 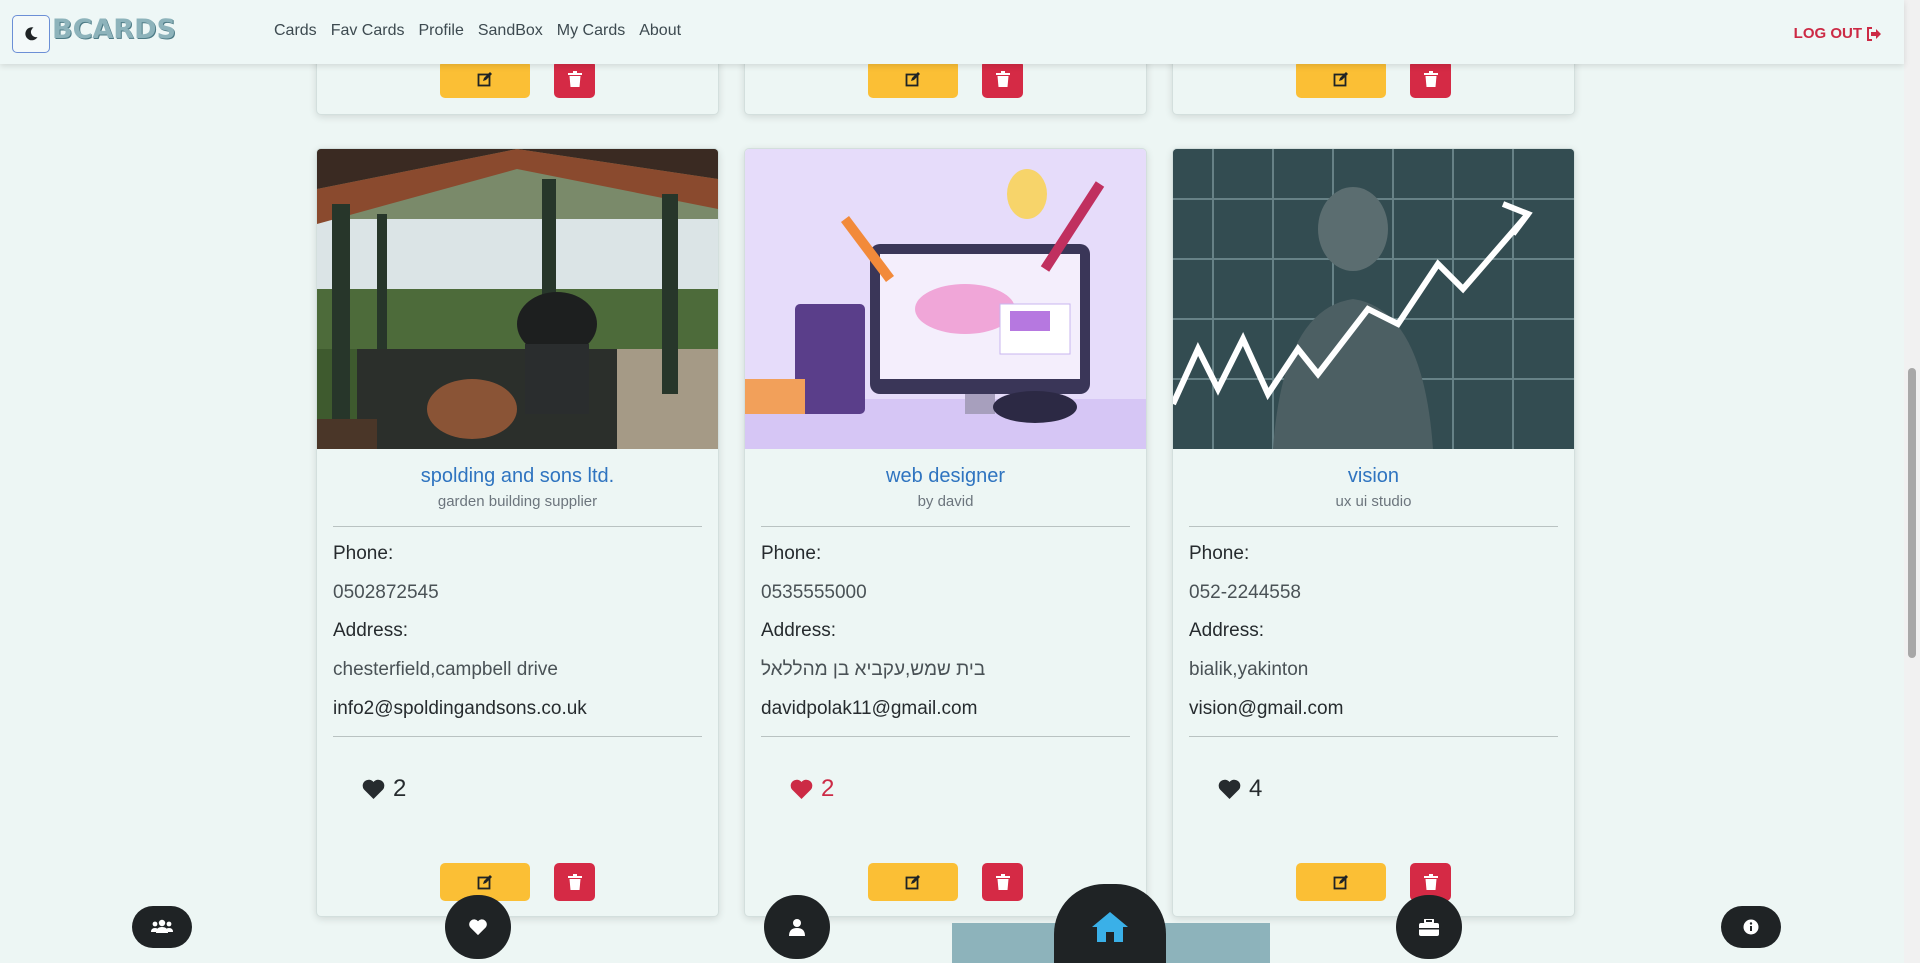 What do you see at coordinates (517, 501) in the screenshot?
I see `card-subtitle: garden building supplier` at bounding box center [517, 501].